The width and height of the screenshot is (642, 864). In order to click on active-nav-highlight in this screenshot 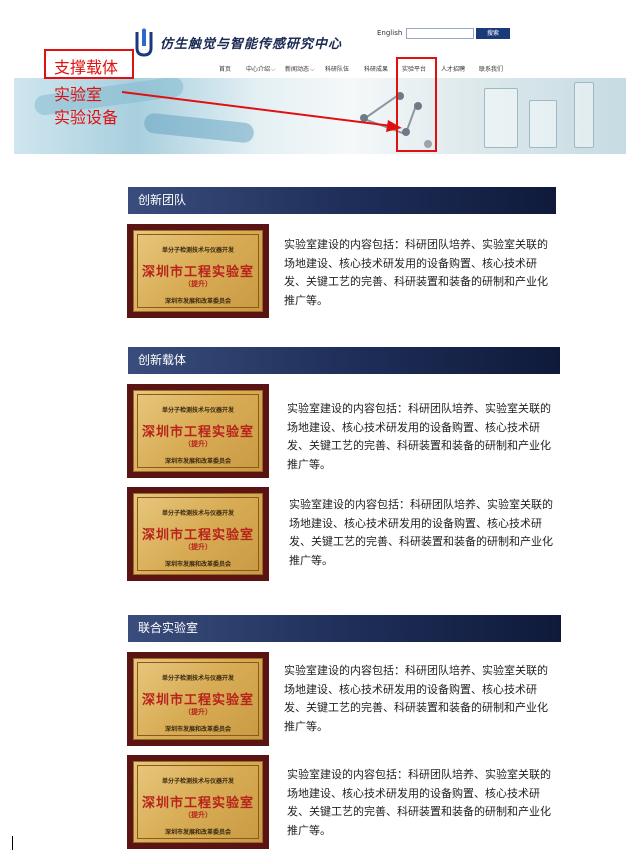, I will do `click(416, 104)`.